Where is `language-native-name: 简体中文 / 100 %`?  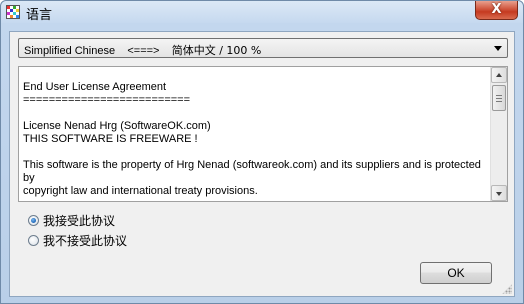 language-native-name: 简体中文 / 100 % is located at coordinates (216, 50).